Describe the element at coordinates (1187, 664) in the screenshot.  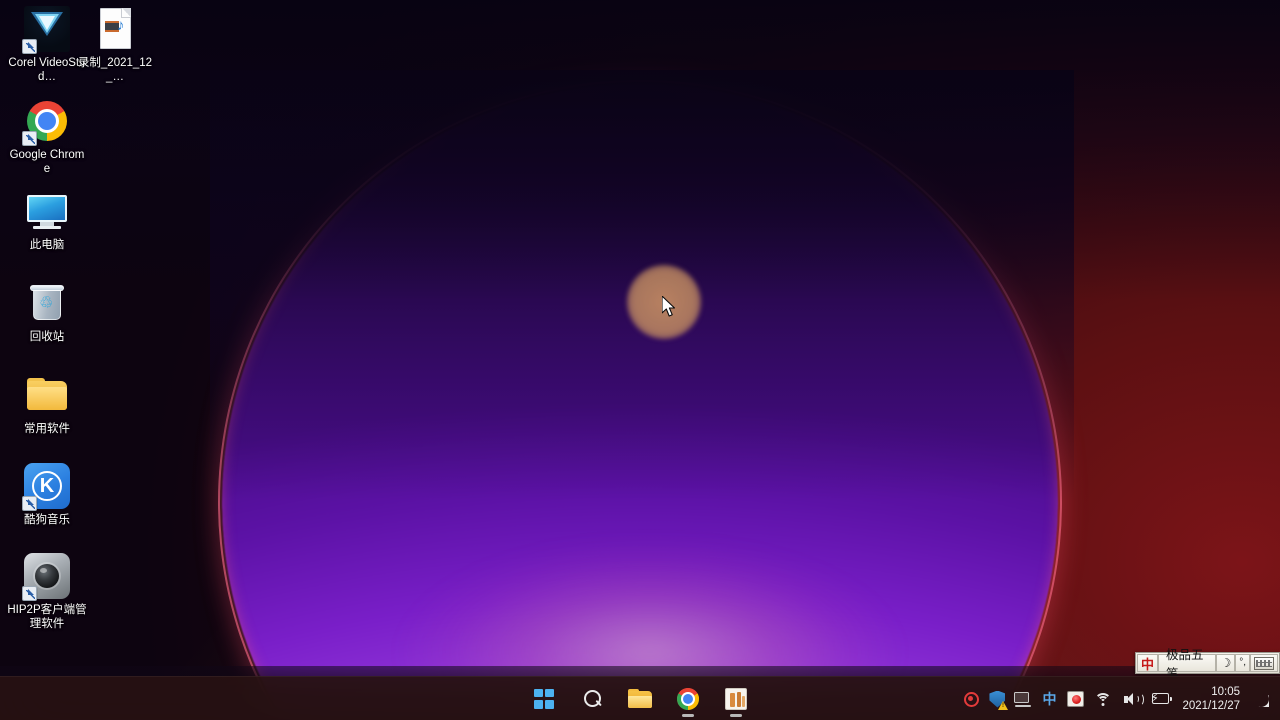
I see `ime-method-name-button: 极品五笔` at that location.